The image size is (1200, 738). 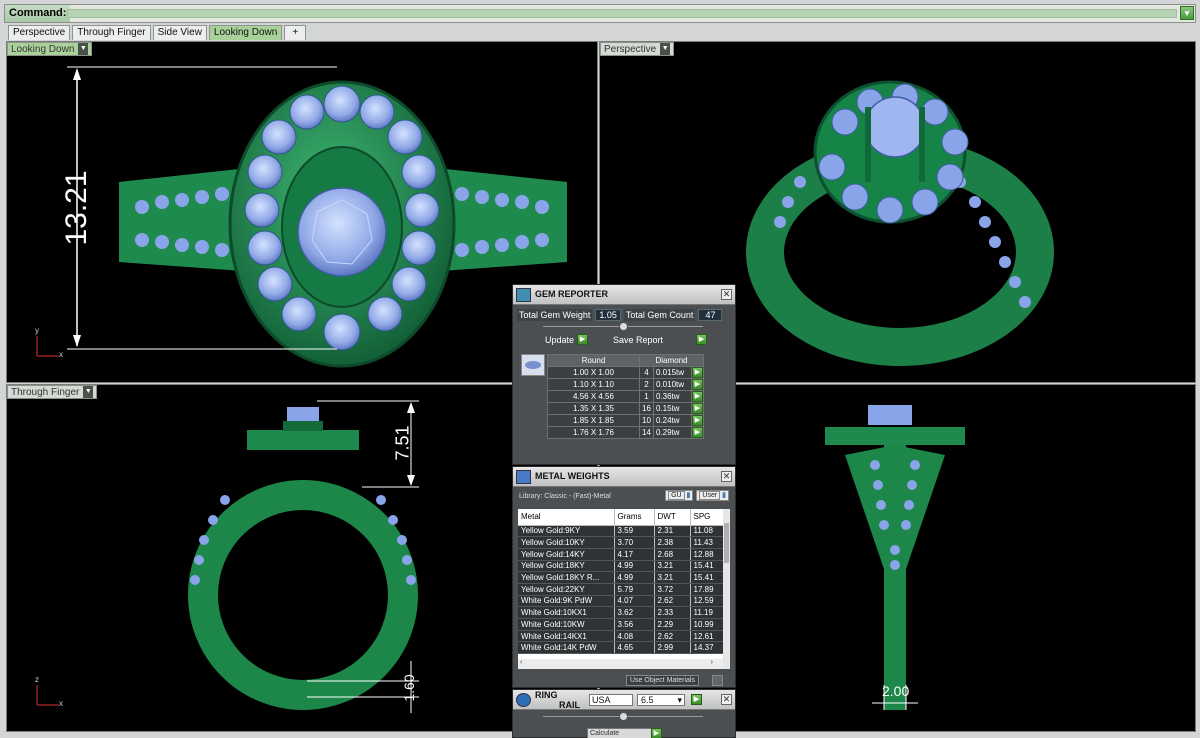 What do you see at coordinates (672, 372) in the screenshot?
I see `gem-weight: 0.015tw` at bounding box center [672, 372].